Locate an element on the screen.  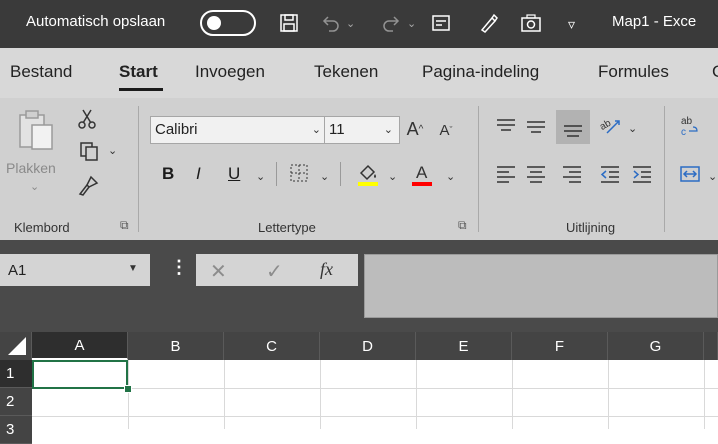
form-icon is located at coordinates (441, 23).